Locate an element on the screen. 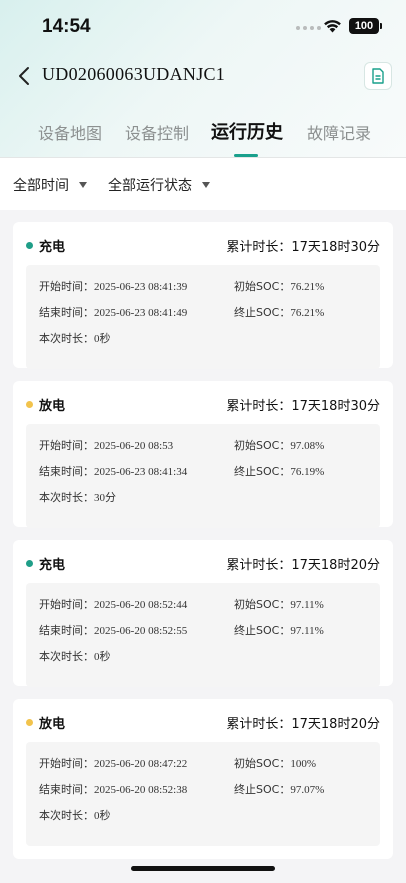 Image resolution: width=406 pixels, height=883 pixels. end-soc-row: 终止SOC：76.19% is located at coordinates (279, 471).